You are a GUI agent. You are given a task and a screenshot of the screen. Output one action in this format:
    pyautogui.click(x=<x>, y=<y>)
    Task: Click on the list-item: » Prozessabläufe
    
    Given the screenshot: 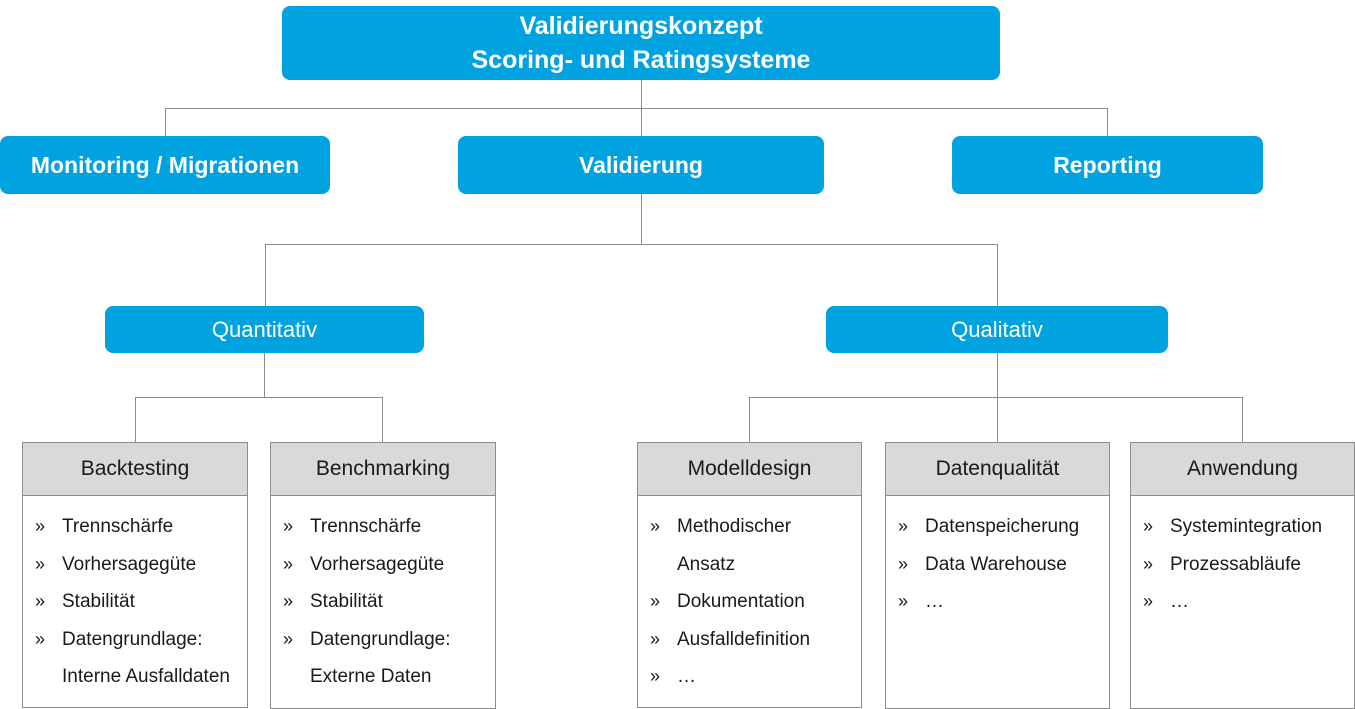 What is the action you would take?
    pyautogui.click(x=1248, y=565)
    